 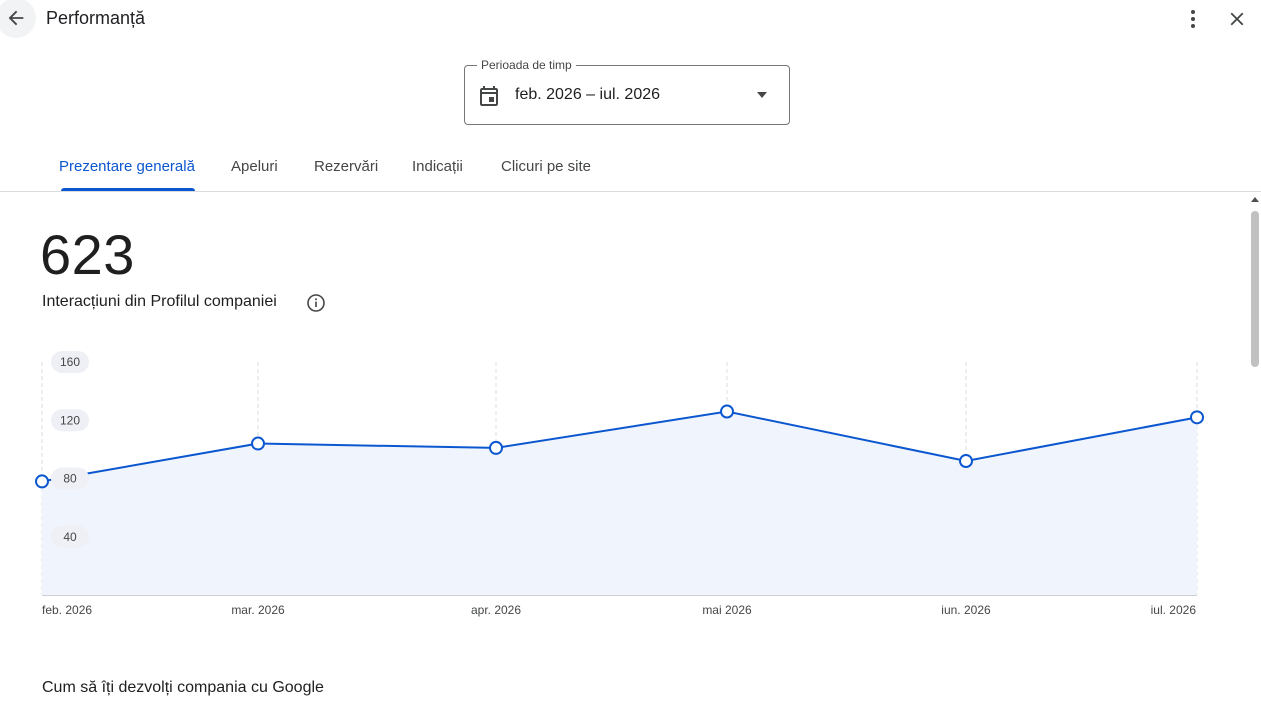 I want to click on x-tick-label: mar. 2026, so click(x=258, y=610).